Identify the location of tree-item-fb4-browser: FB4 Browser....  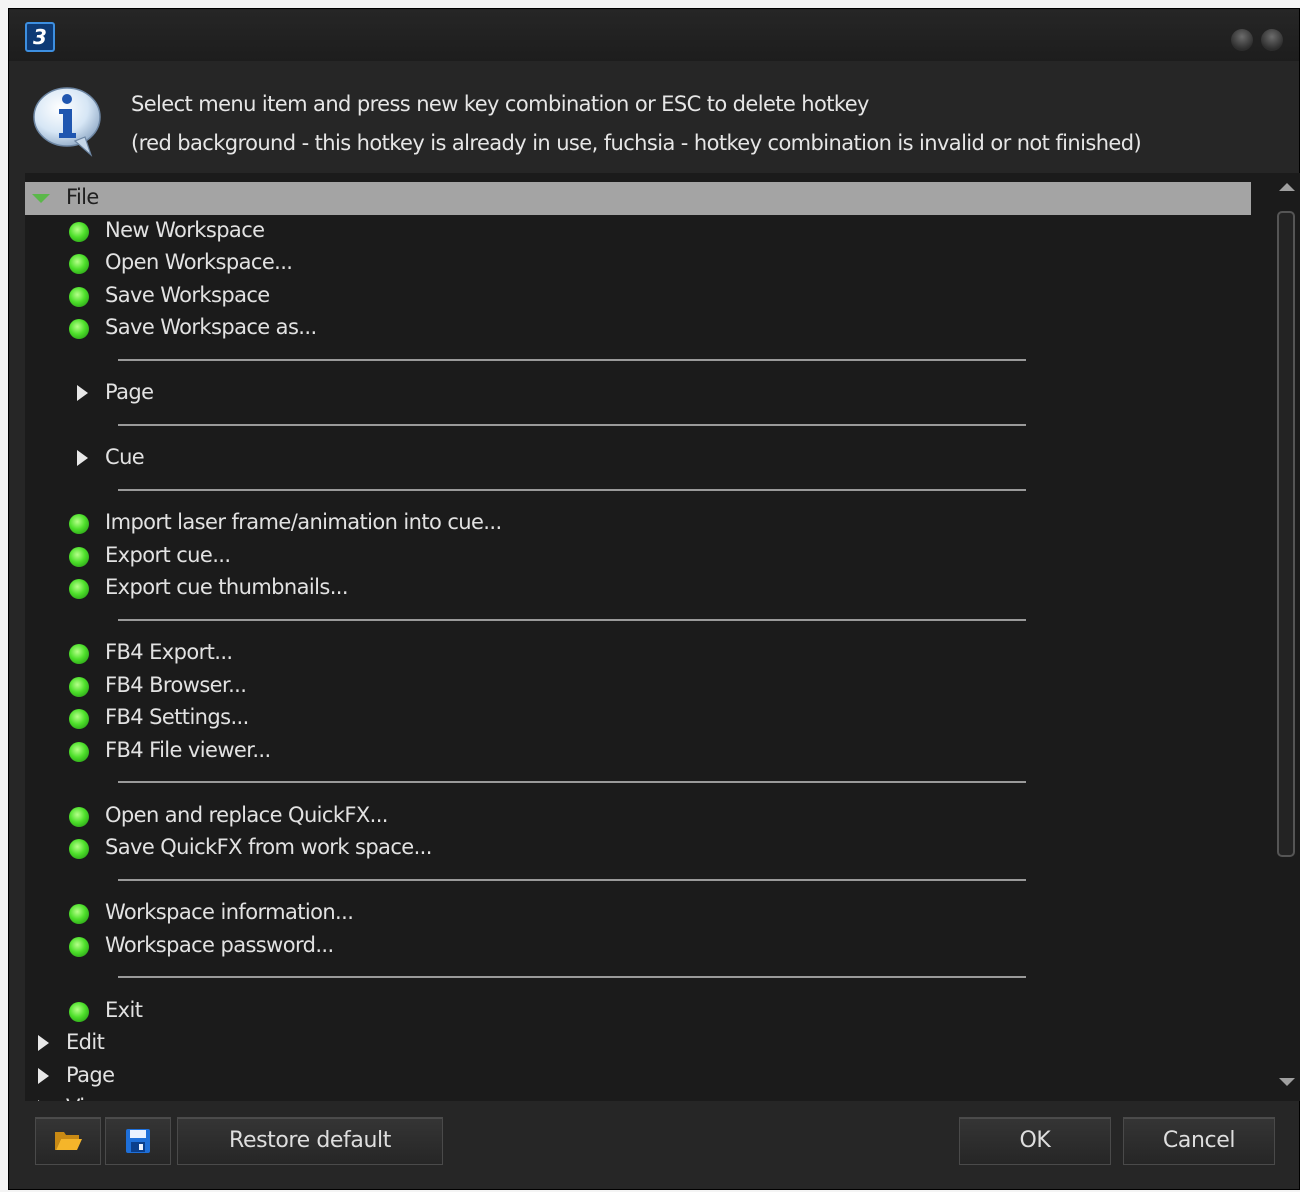
(638, 686).